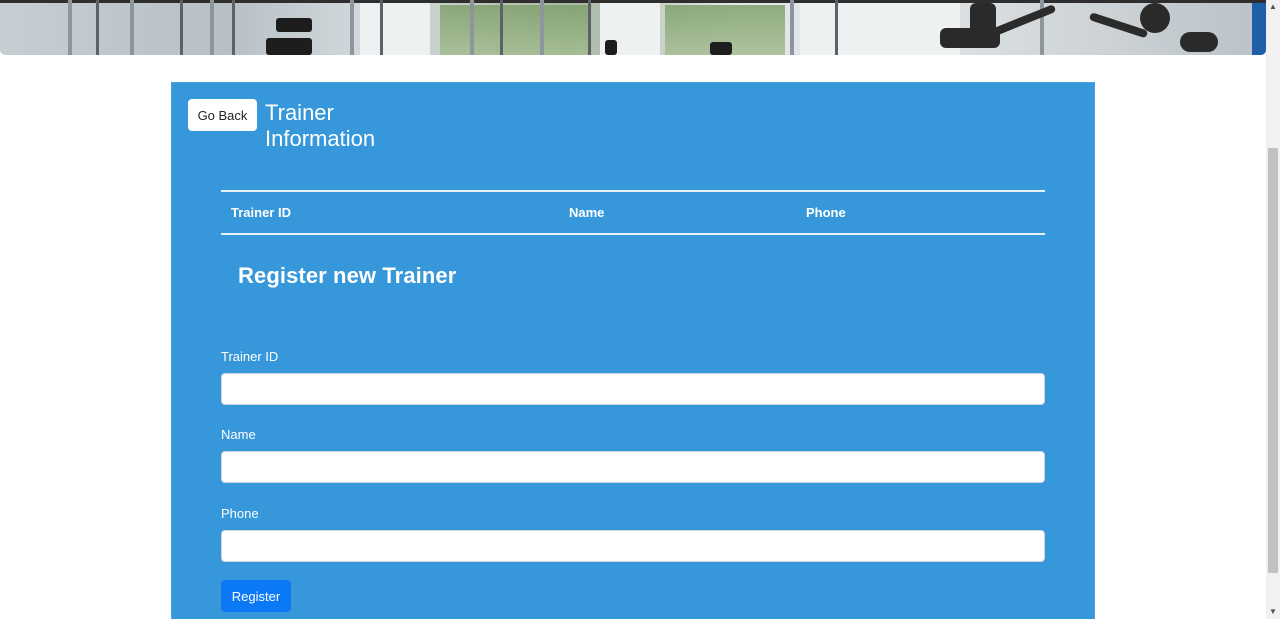  I want to click on banner-bike-handle, so click(1199, 42).